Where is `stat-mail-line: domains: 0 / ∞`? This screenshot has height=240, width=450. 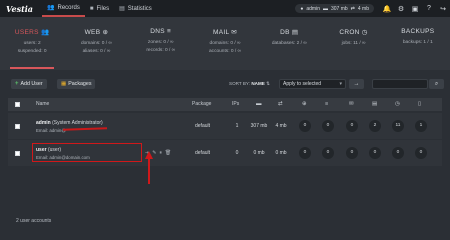 stat-mail-line: domains: 0 / ∞ is located at coordinates (225, 43).